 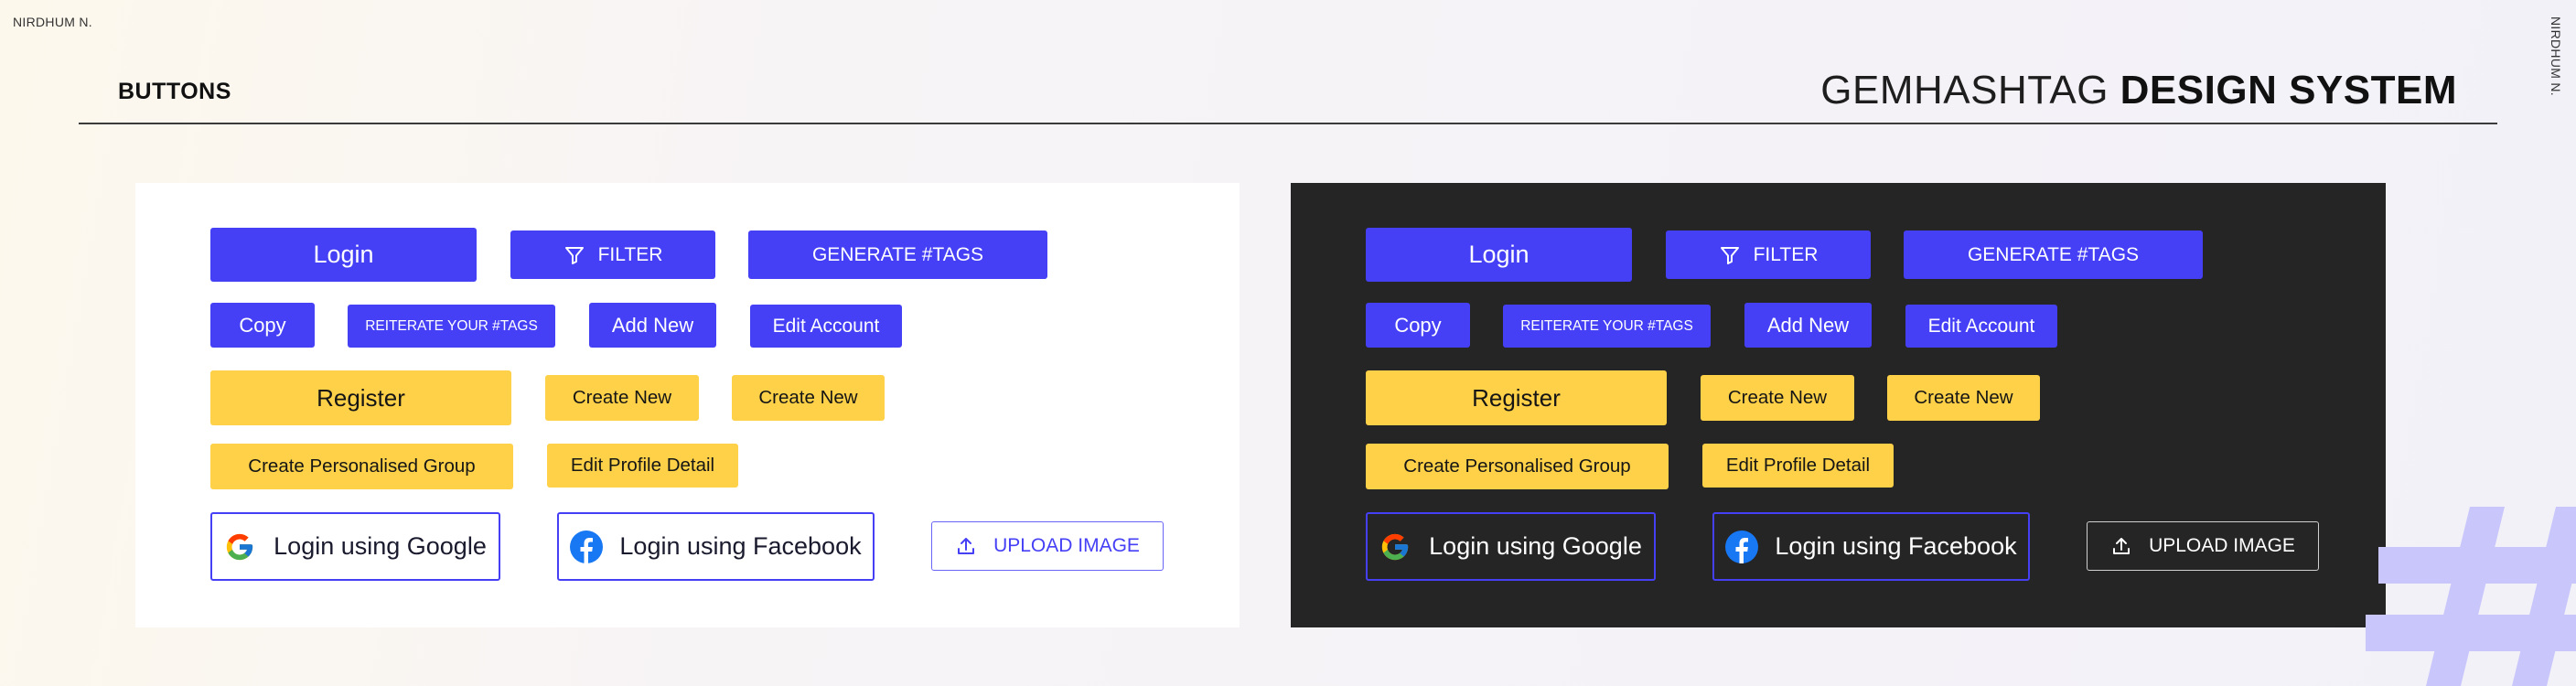 What do you see at coordinates (1418, 325) in the screenshot?
I see `copy-button-dark: Copy` at bounding box center [1418, 325].